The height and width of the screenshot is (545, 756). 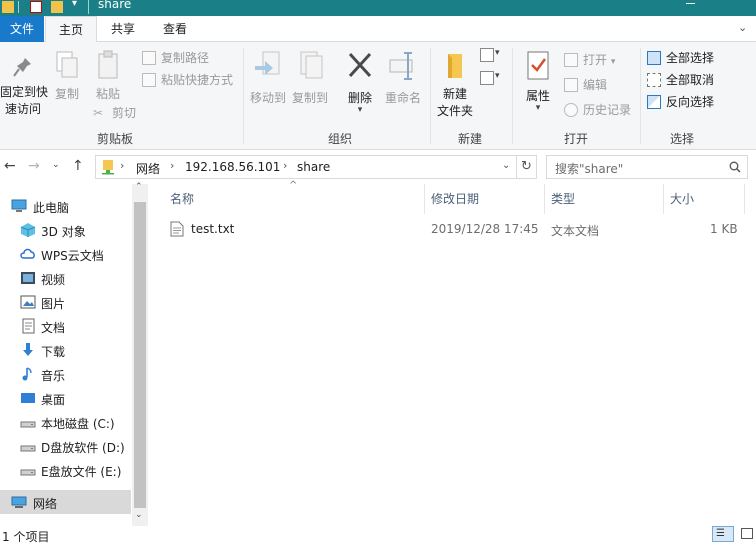 What do you see at coordinates (187, 80) in the screenshot?
I see `paste-shortcut-button: 粘贴快捷方式` at bounding box center [187, 80].